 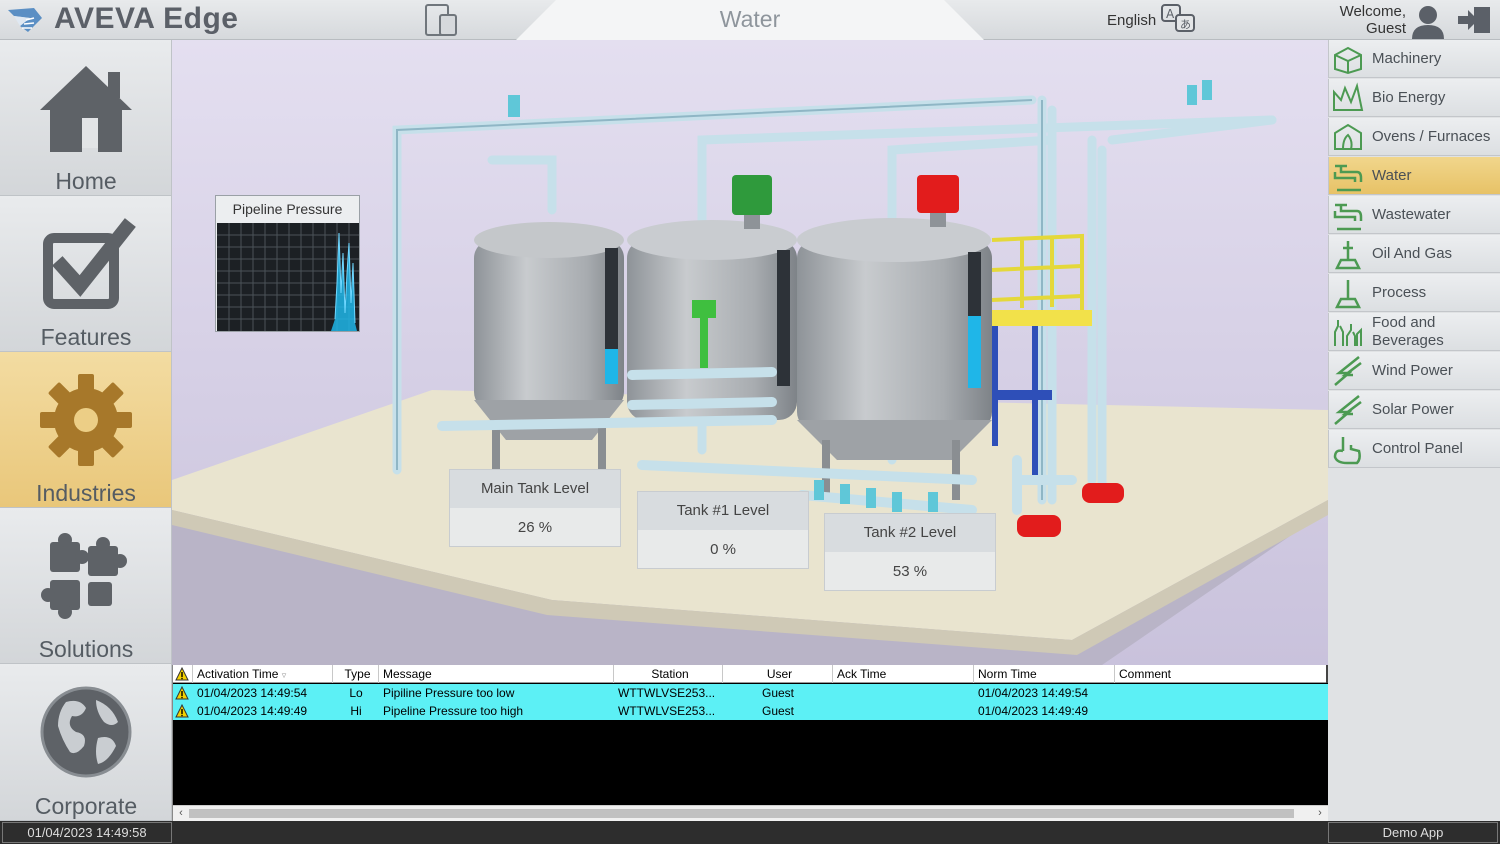 I want to click on svg-text: あ, so click(x=1185, y=24).